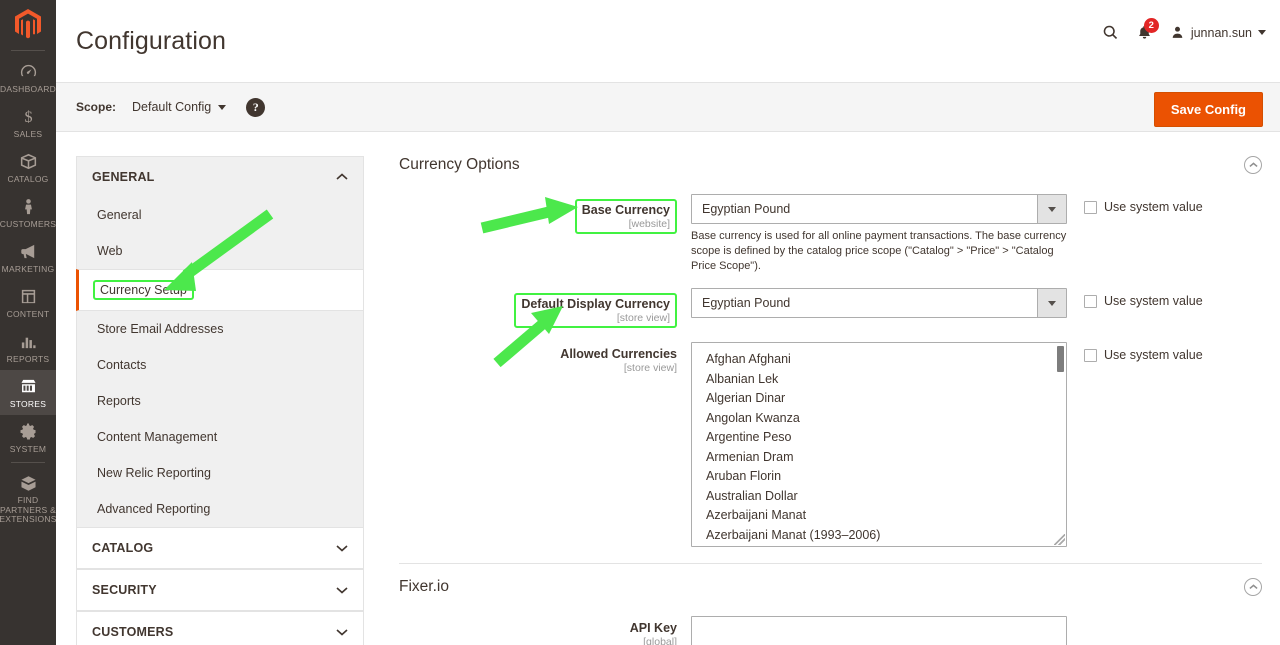  I want to click on field-label-text: API Key, so click(653, 628).